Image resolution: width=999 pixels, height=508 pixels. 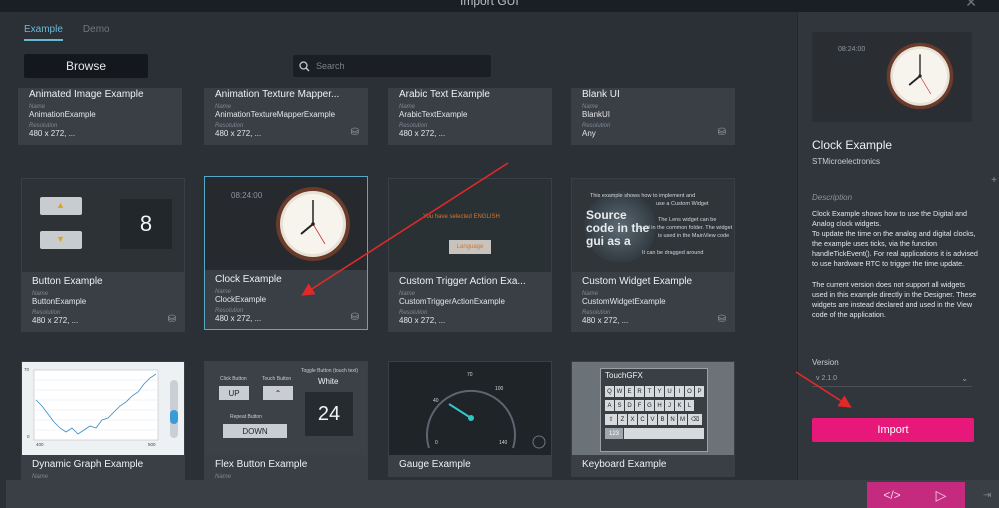 I want to click on trigger-text: You have selected ENGLISH, so click(x=461, y=217).